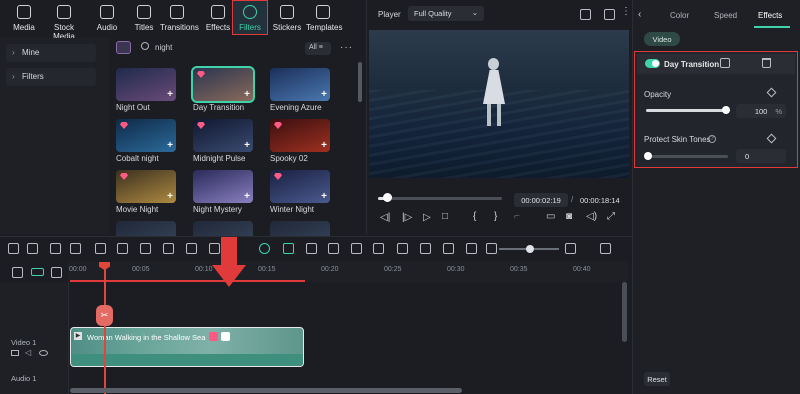 The width and height of the screenshot is (800, 394). Describe the element at coordinates (32, 248) in the screenshot. I see `select-icon` at that location.